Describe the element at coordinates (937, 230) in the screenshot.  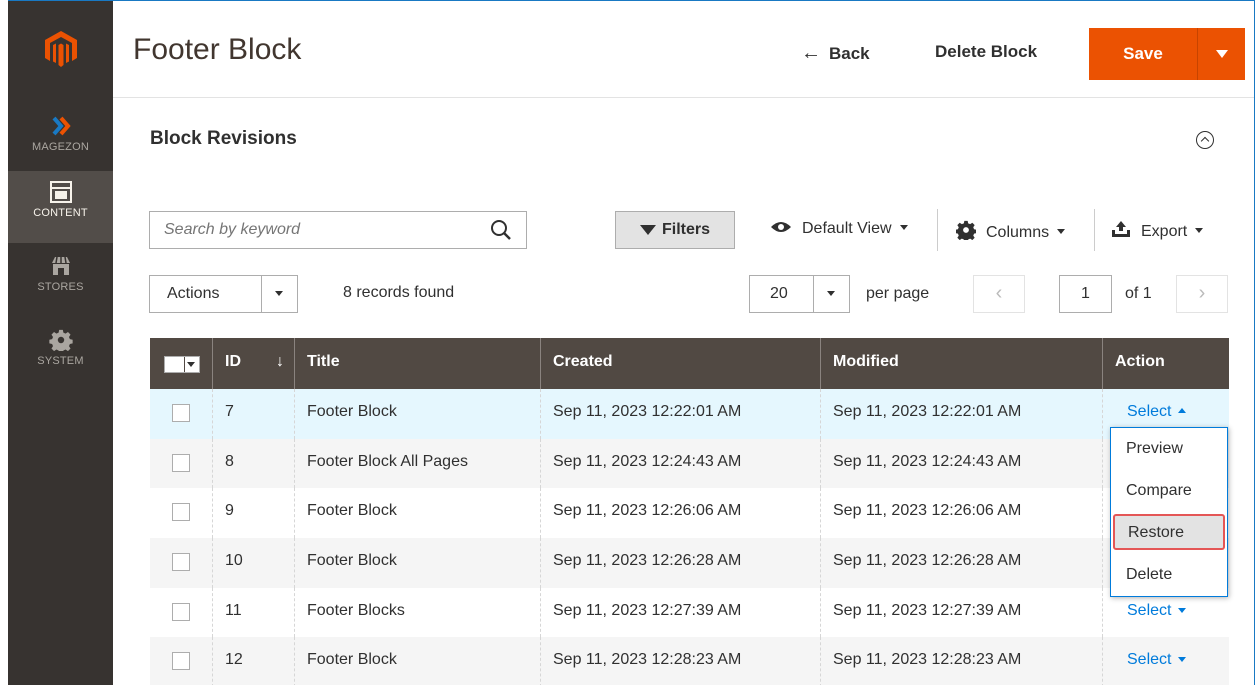
I see `toolbar-divider` at that location.